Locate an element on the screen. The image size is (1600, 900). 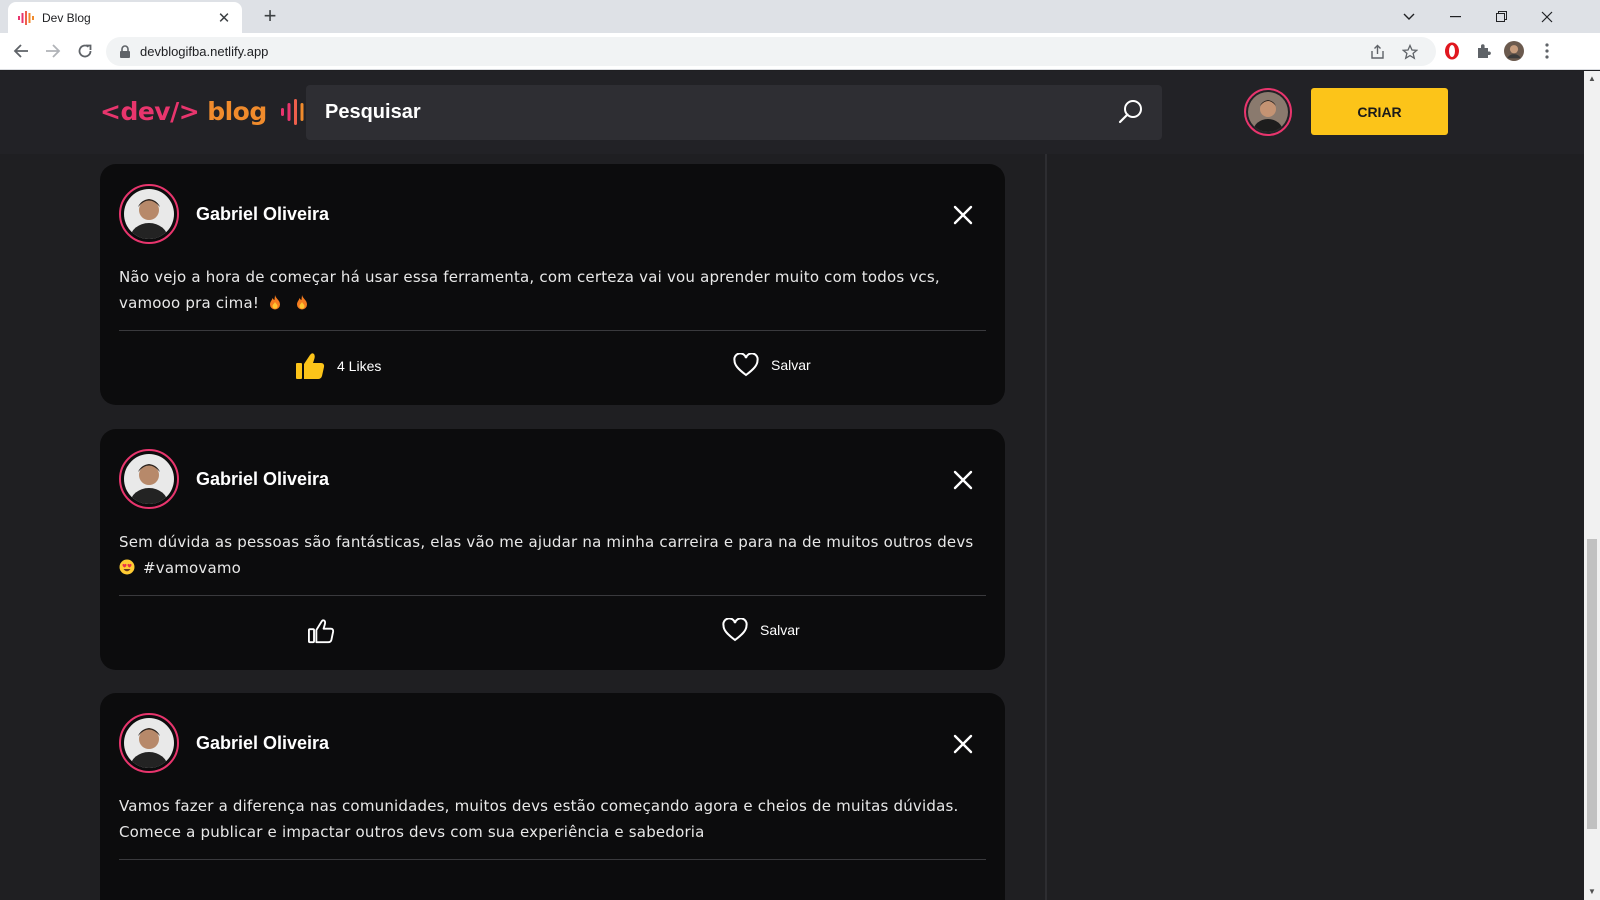
address-bar: devblogifba.netlify.app is located at coordinates (771, 51).